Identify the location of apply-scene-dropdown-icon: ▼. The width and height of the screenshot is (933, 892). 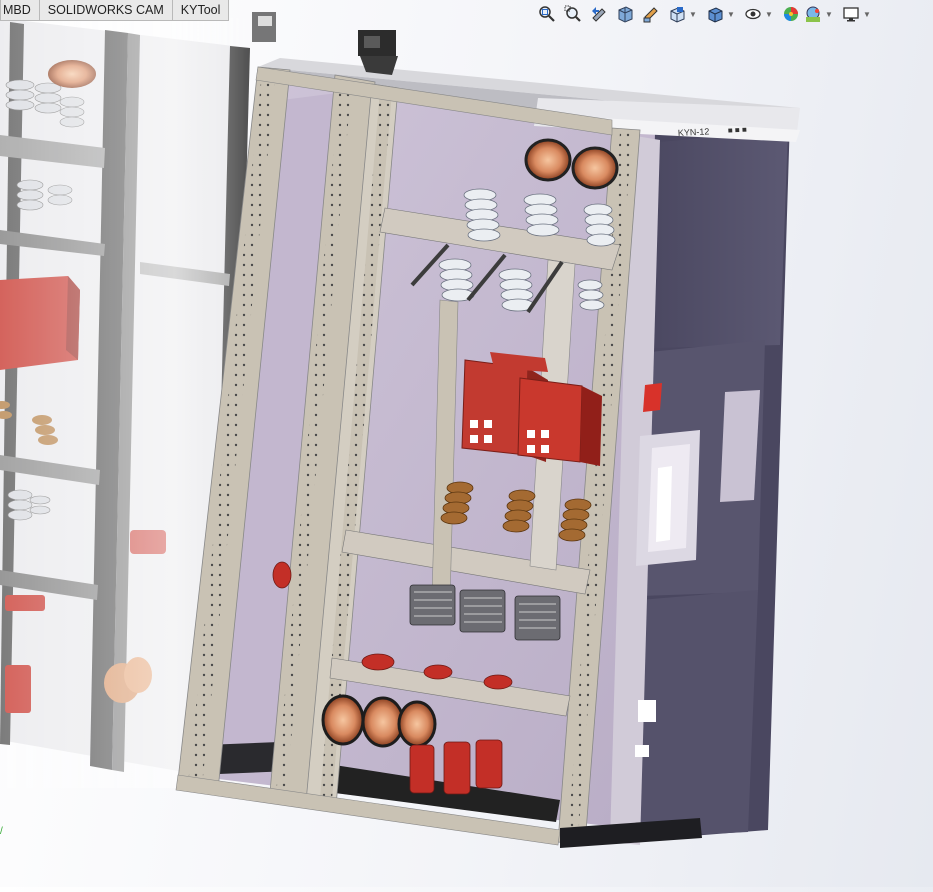
(829, 14).